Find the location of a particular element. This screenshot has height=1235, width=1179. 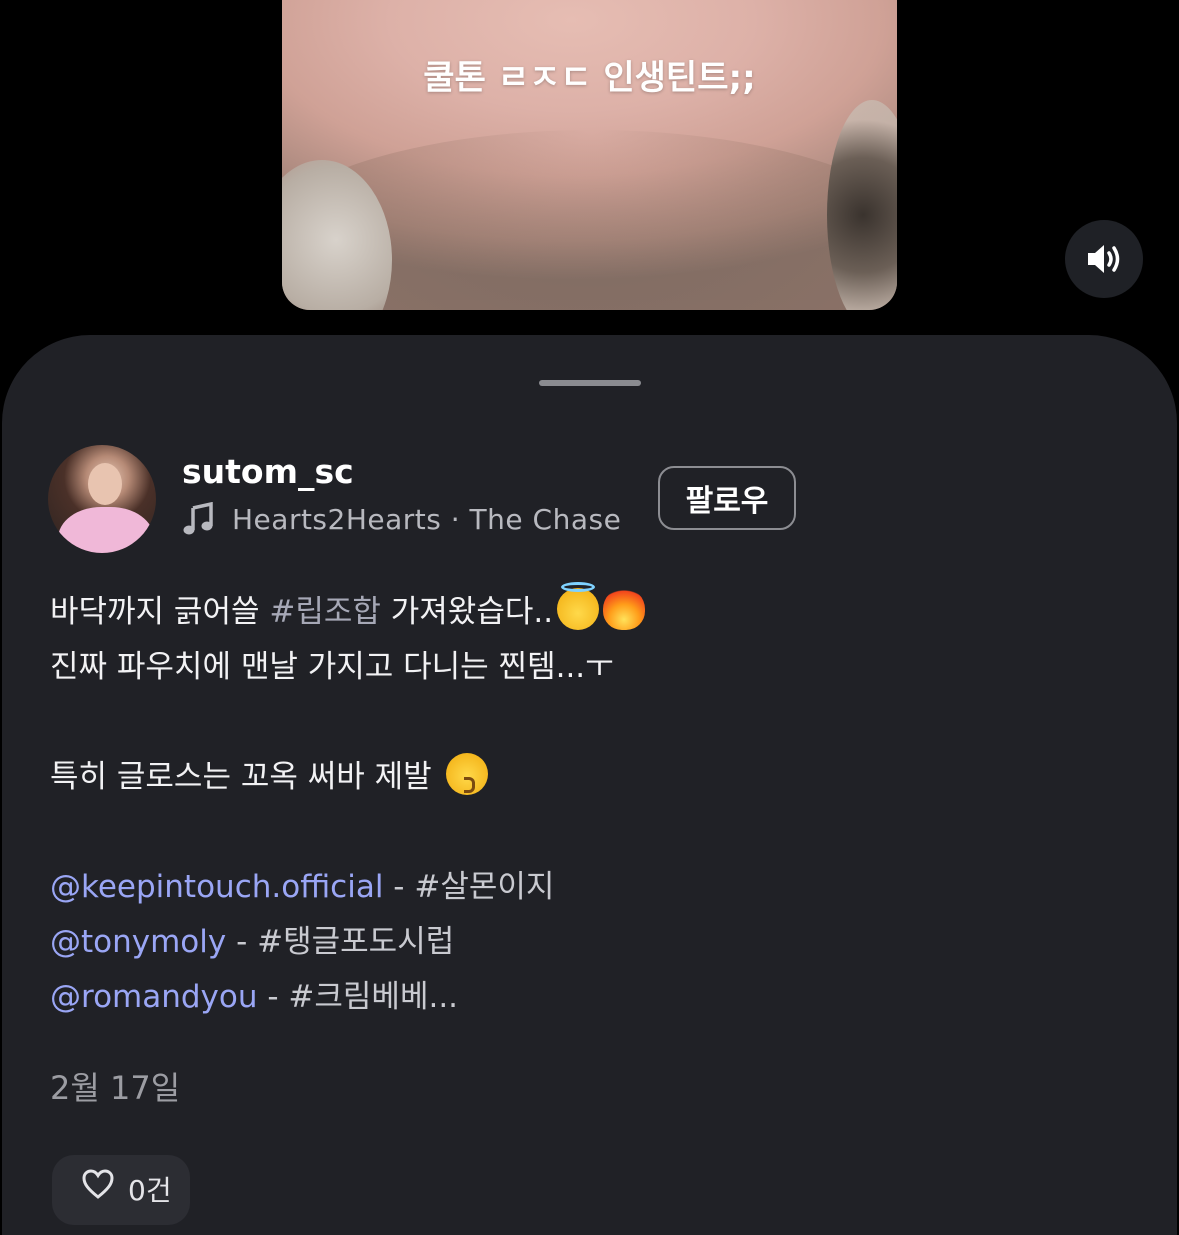

fire-emoji-icon is located at coordinates (624, 609).